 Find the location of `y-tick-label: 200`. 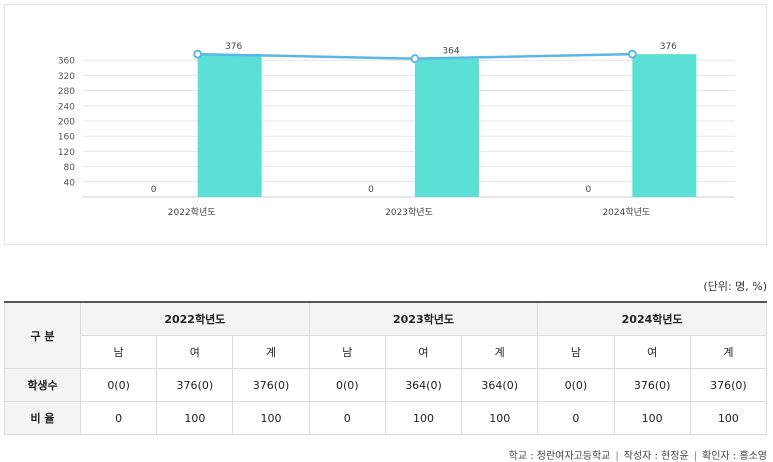

y-tick-label: 200 is located at coordinates (66, 123).